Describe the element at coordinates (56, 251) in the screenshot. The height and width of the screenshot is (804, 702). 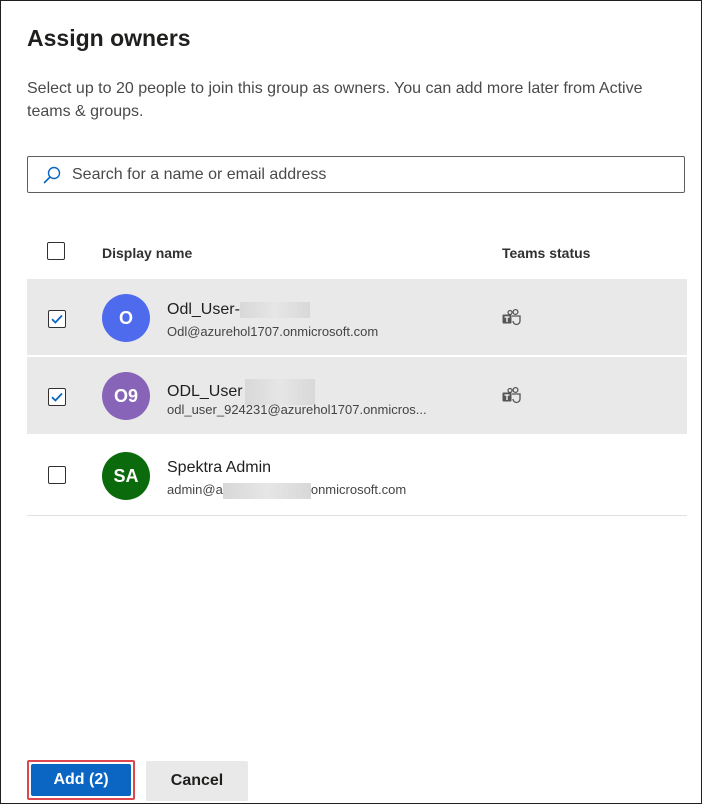
I see `select-all-checkbox` at that location.